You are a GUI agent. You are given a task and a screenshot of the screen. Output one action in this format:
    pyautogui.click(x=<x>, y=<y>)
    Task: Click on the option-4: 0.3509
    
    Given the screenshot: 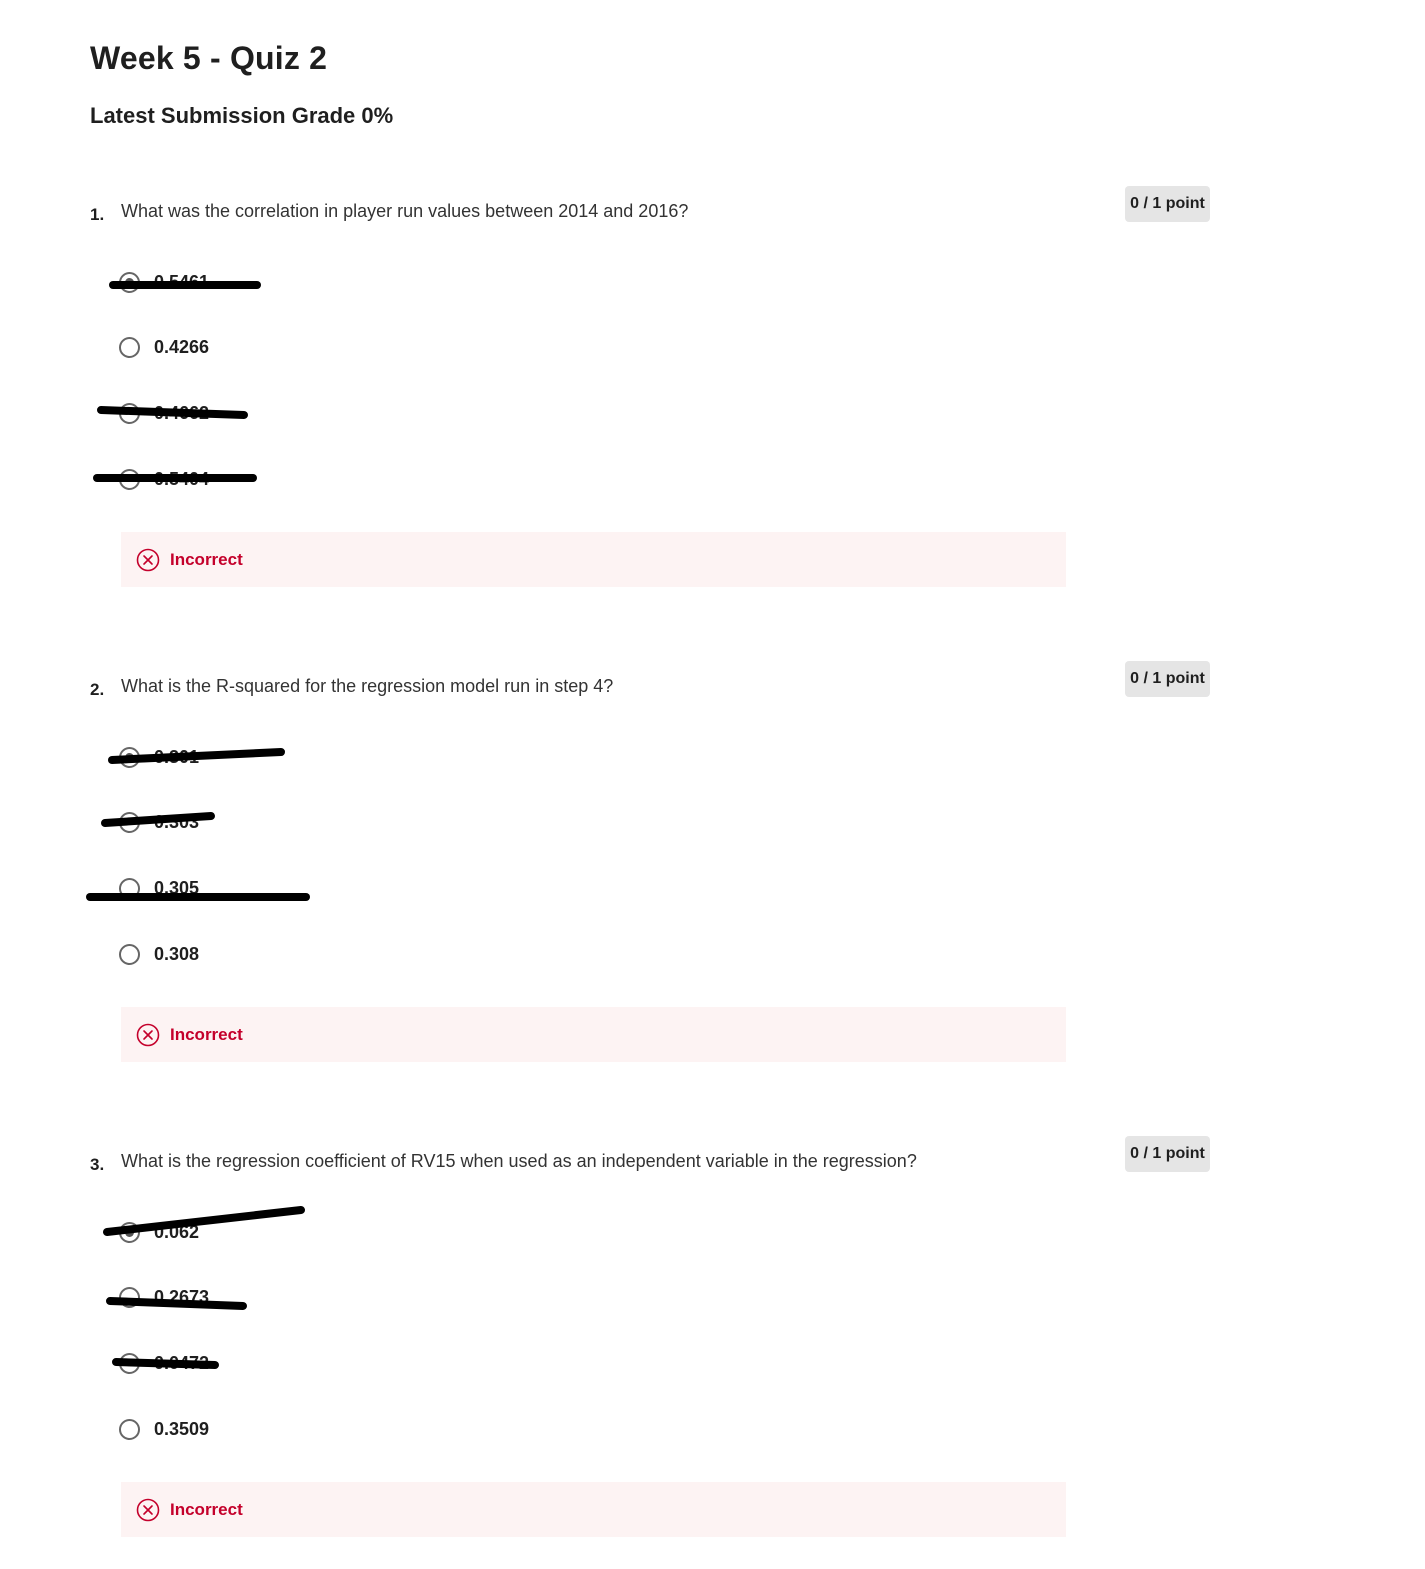 What is the action you would take?
    pyautogui.click(x=164, y=1429)
    